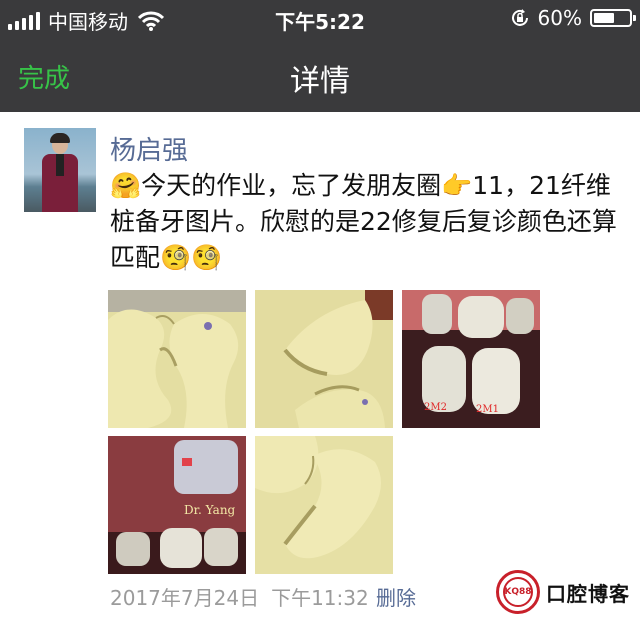  I want to click on photo-caption: Dr. Yang, so click(210, 510).